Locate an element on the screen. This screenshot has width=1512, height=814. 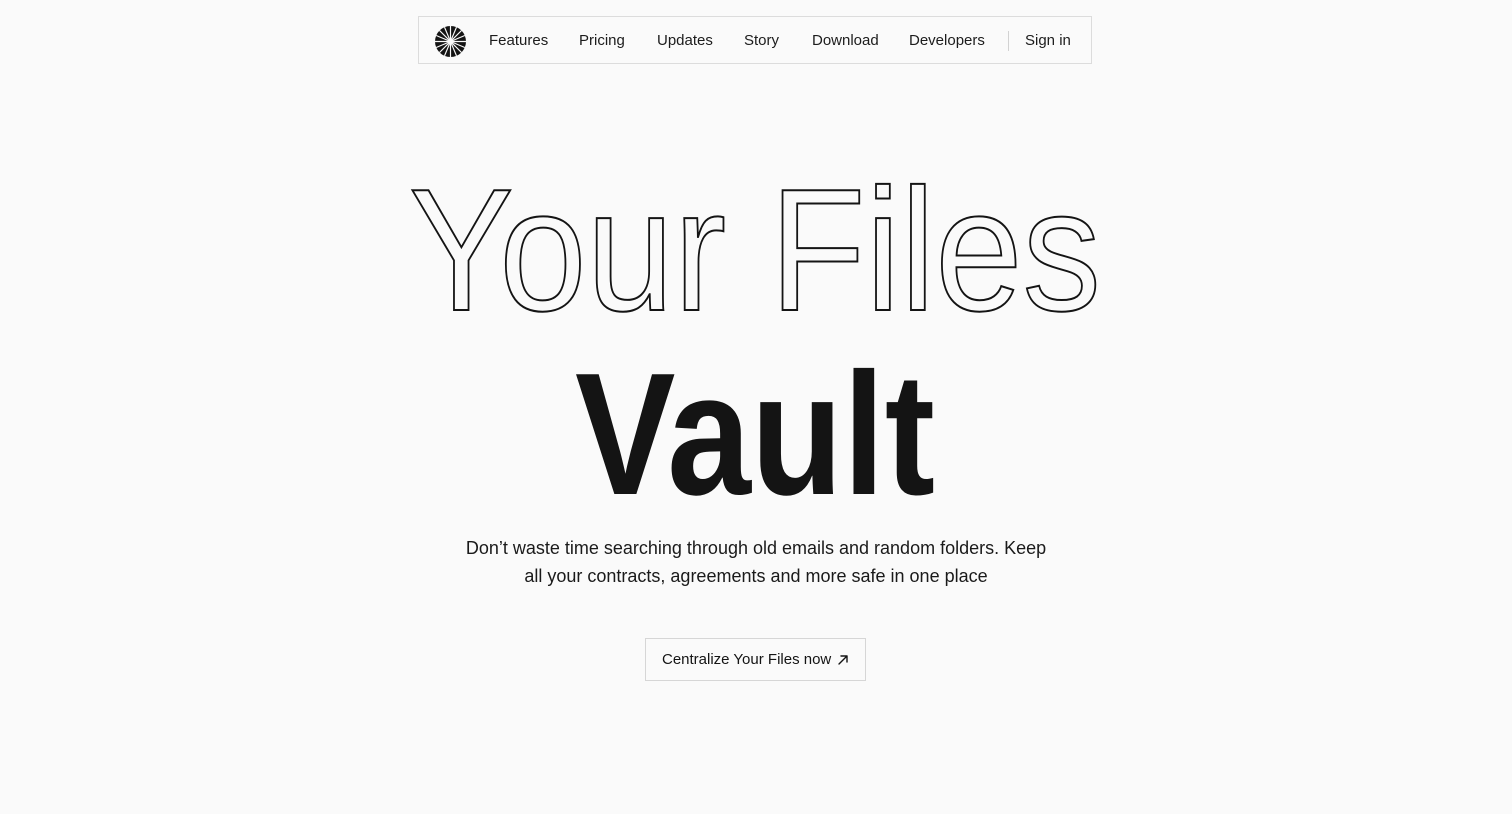
hero-title-solid: Vault is located at coordinates (755, 431).